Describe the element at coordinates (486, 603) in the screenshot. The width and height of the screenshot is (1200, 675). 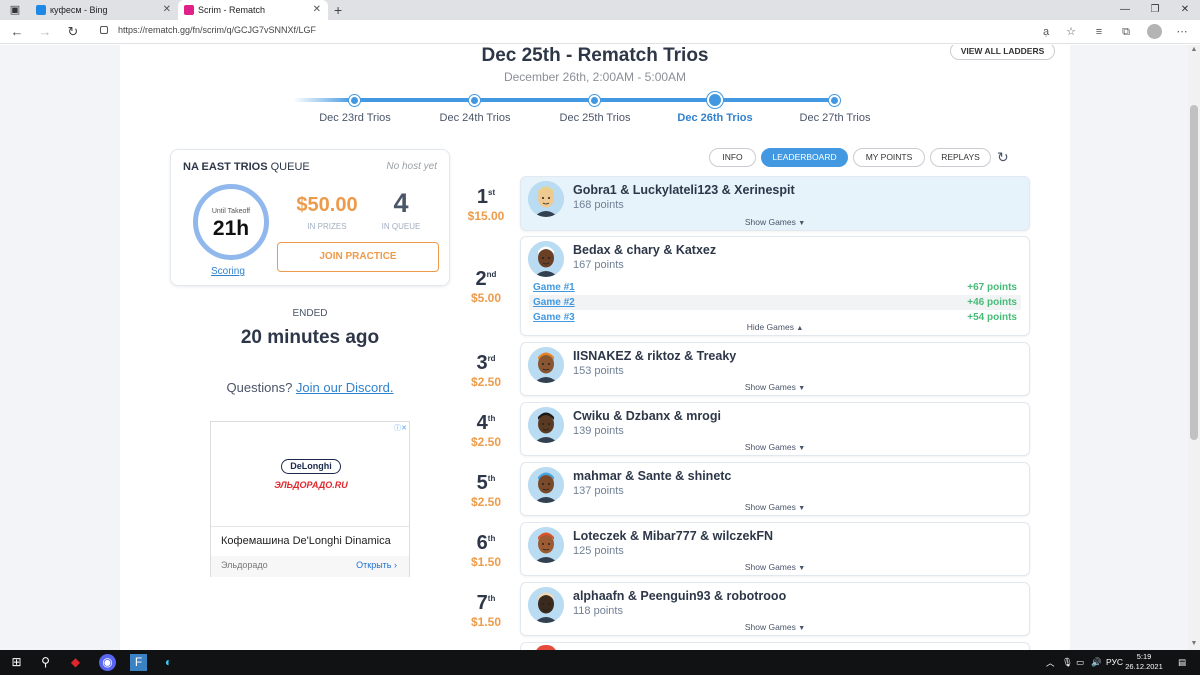
I see `rank-number: 7th` at that location.